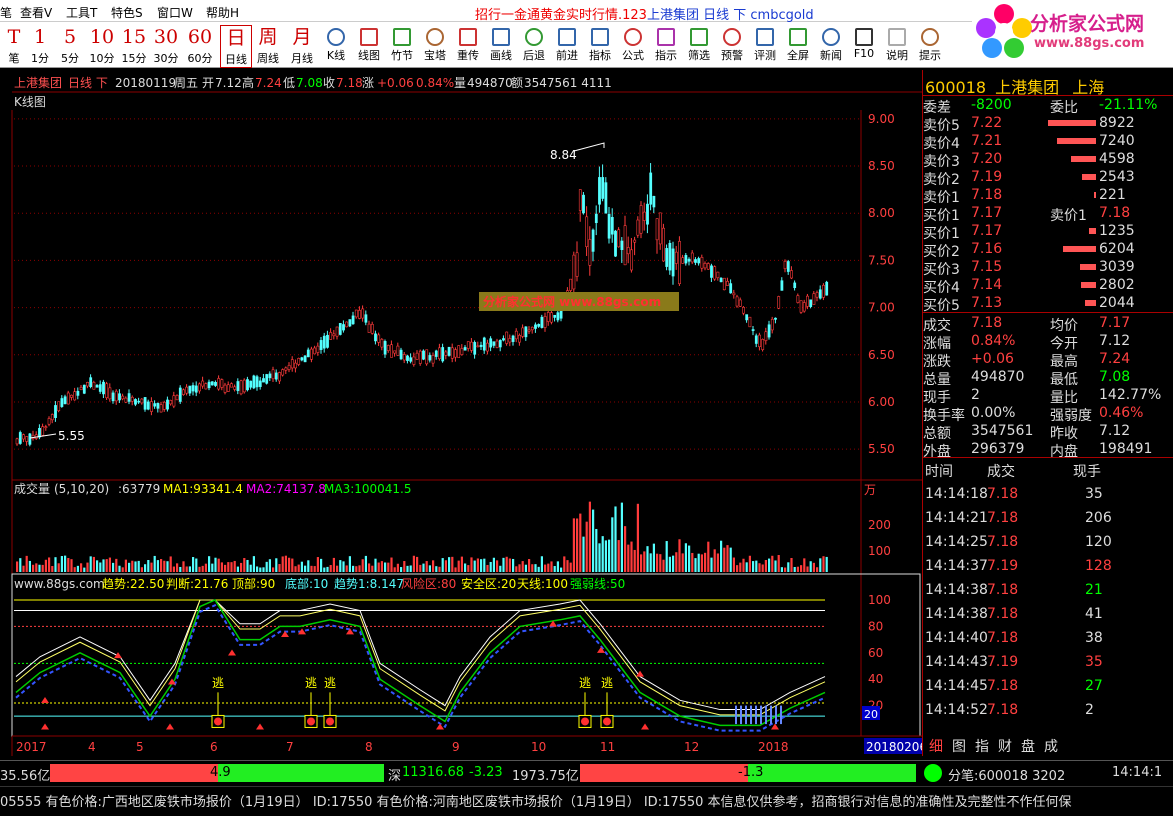  Describe the element at coordinates (1006, 774) in the screenshot. I see `status-fenbi: 分笔:600018 3202` at that location.